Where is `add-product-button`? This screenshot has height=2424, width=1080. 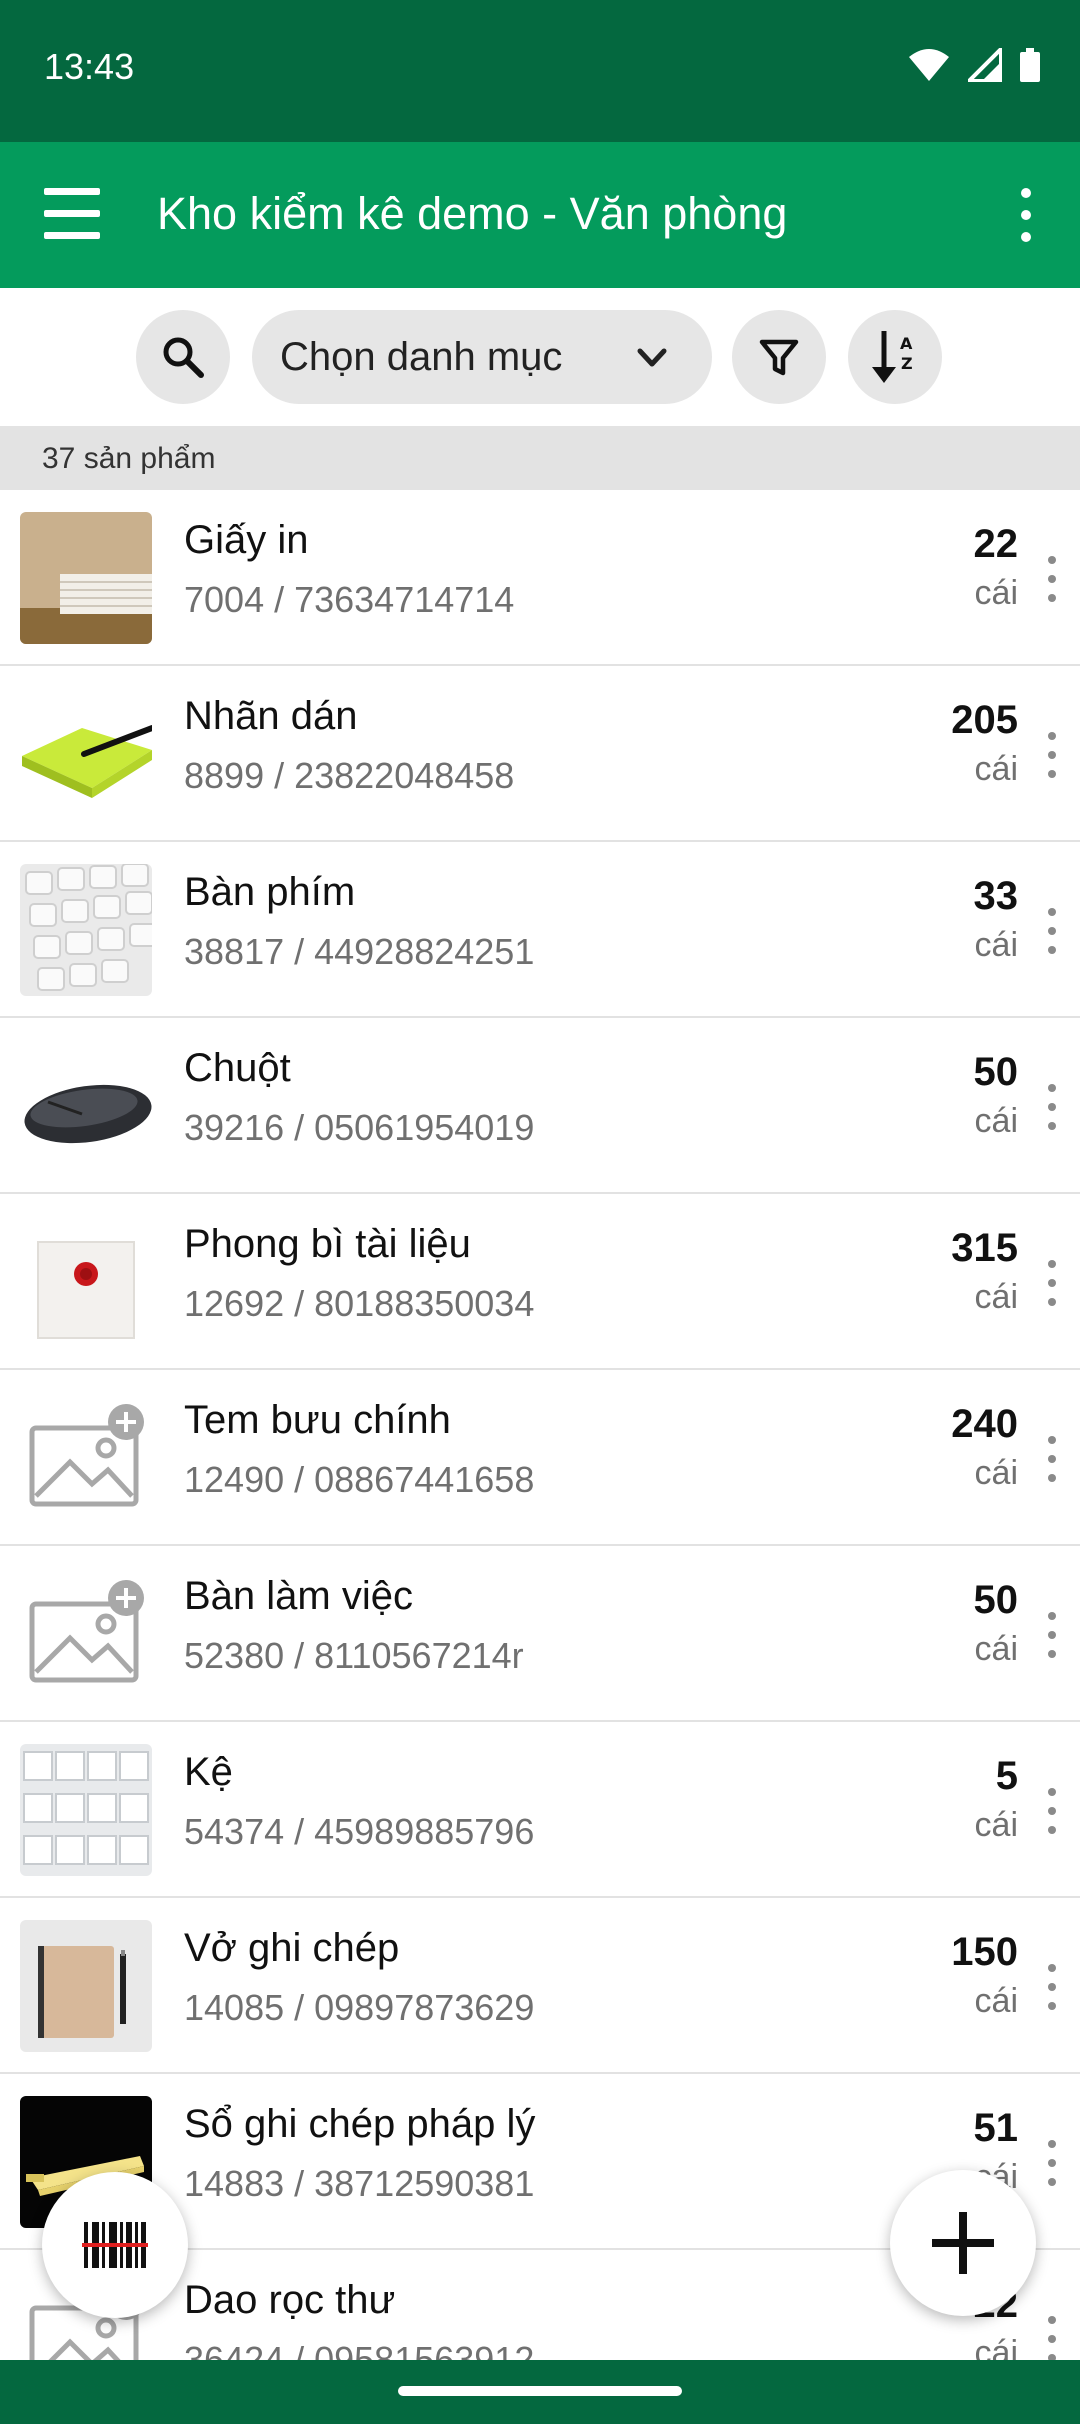
add-product-button is located at coordinates (963, 2243).